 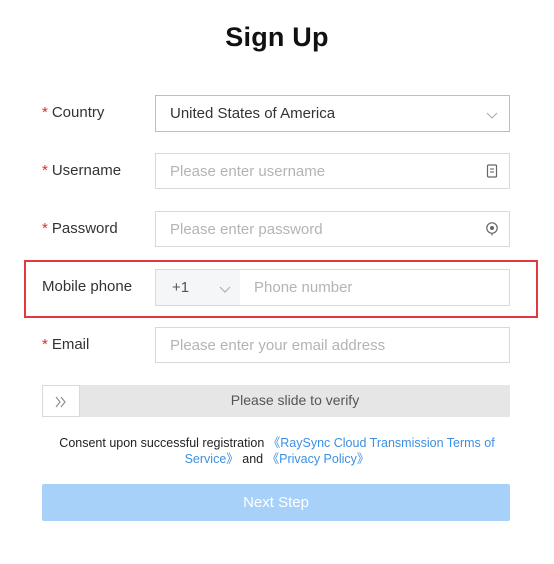 I want to click on country-select: United States of America, so click(x=332, y=113).